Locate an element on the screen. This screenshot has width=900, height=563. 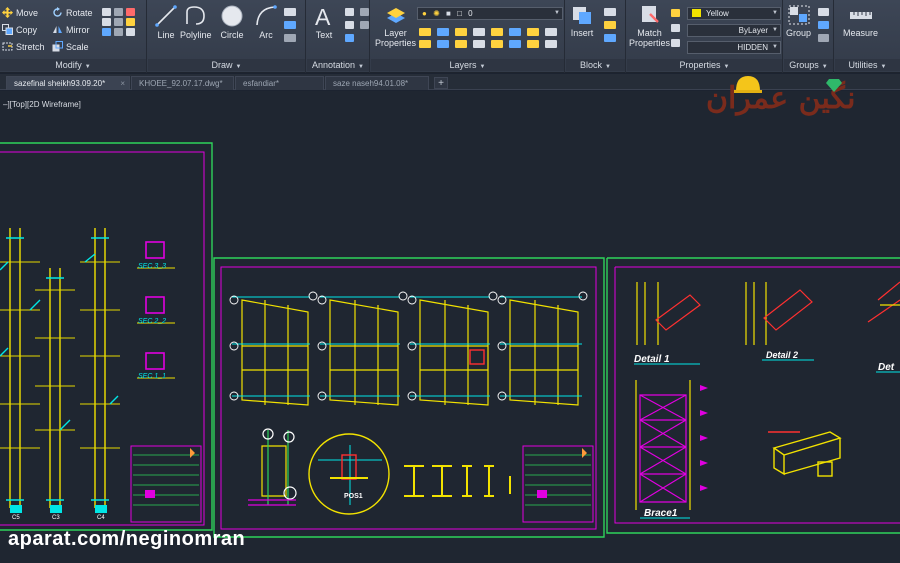
hatch-icon is located at coordinates (290, 25).